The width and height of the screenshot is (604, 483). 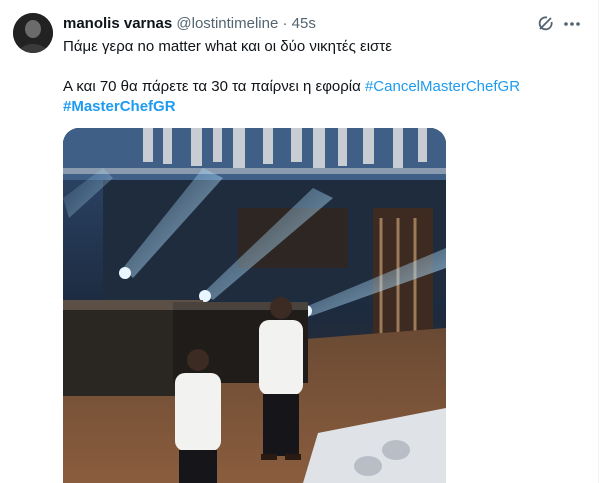 What do you see at coordinates (313, 107) in the screenshot?
I see `hashtag-masterchefgr: #MasterChefGR` at bounding box center [313, 107].